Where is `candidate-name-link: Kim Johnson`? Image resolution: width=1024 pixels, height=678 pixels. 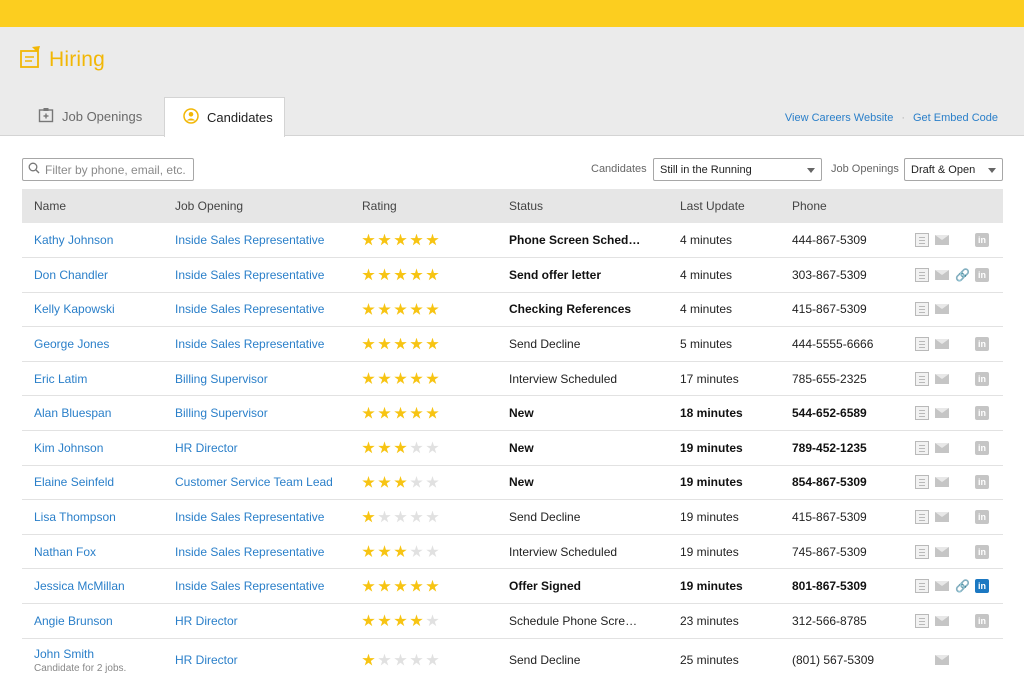 candidate-name-link: Kim Johnson is located at coordinates (68, 448).